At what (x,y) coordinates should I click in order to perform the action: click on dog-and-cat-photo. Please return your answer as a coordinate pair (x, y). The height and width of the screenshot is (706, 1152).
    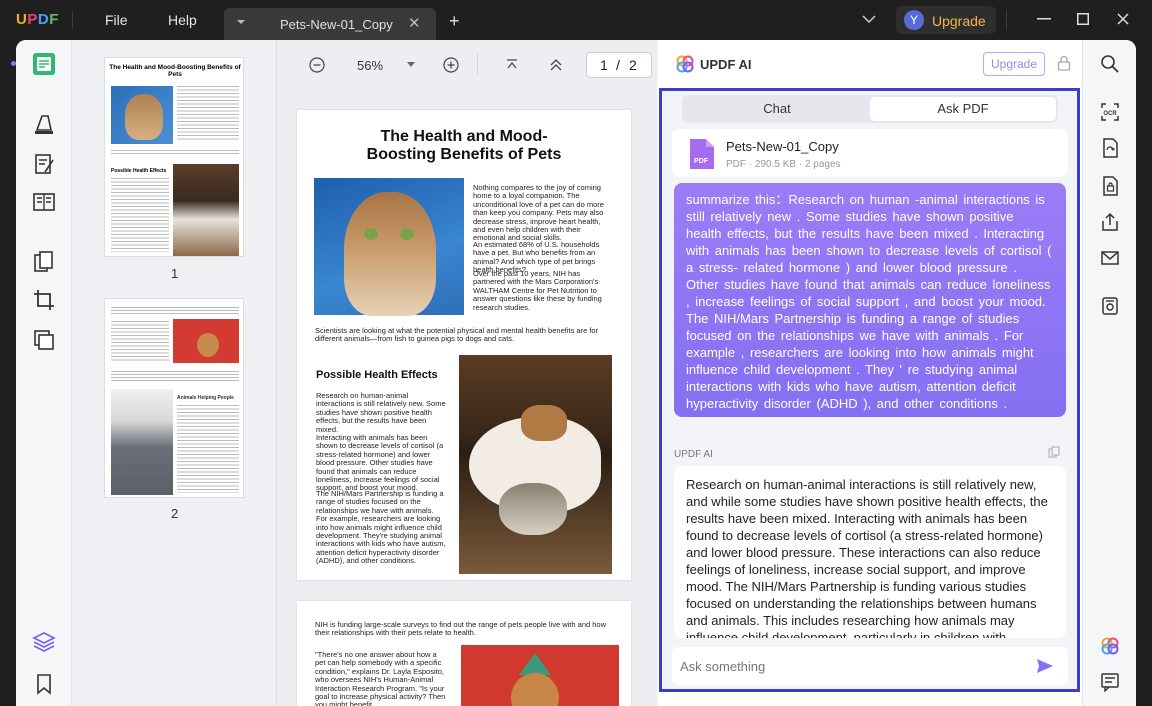
    Looking at the image, I should click on (535, 464).